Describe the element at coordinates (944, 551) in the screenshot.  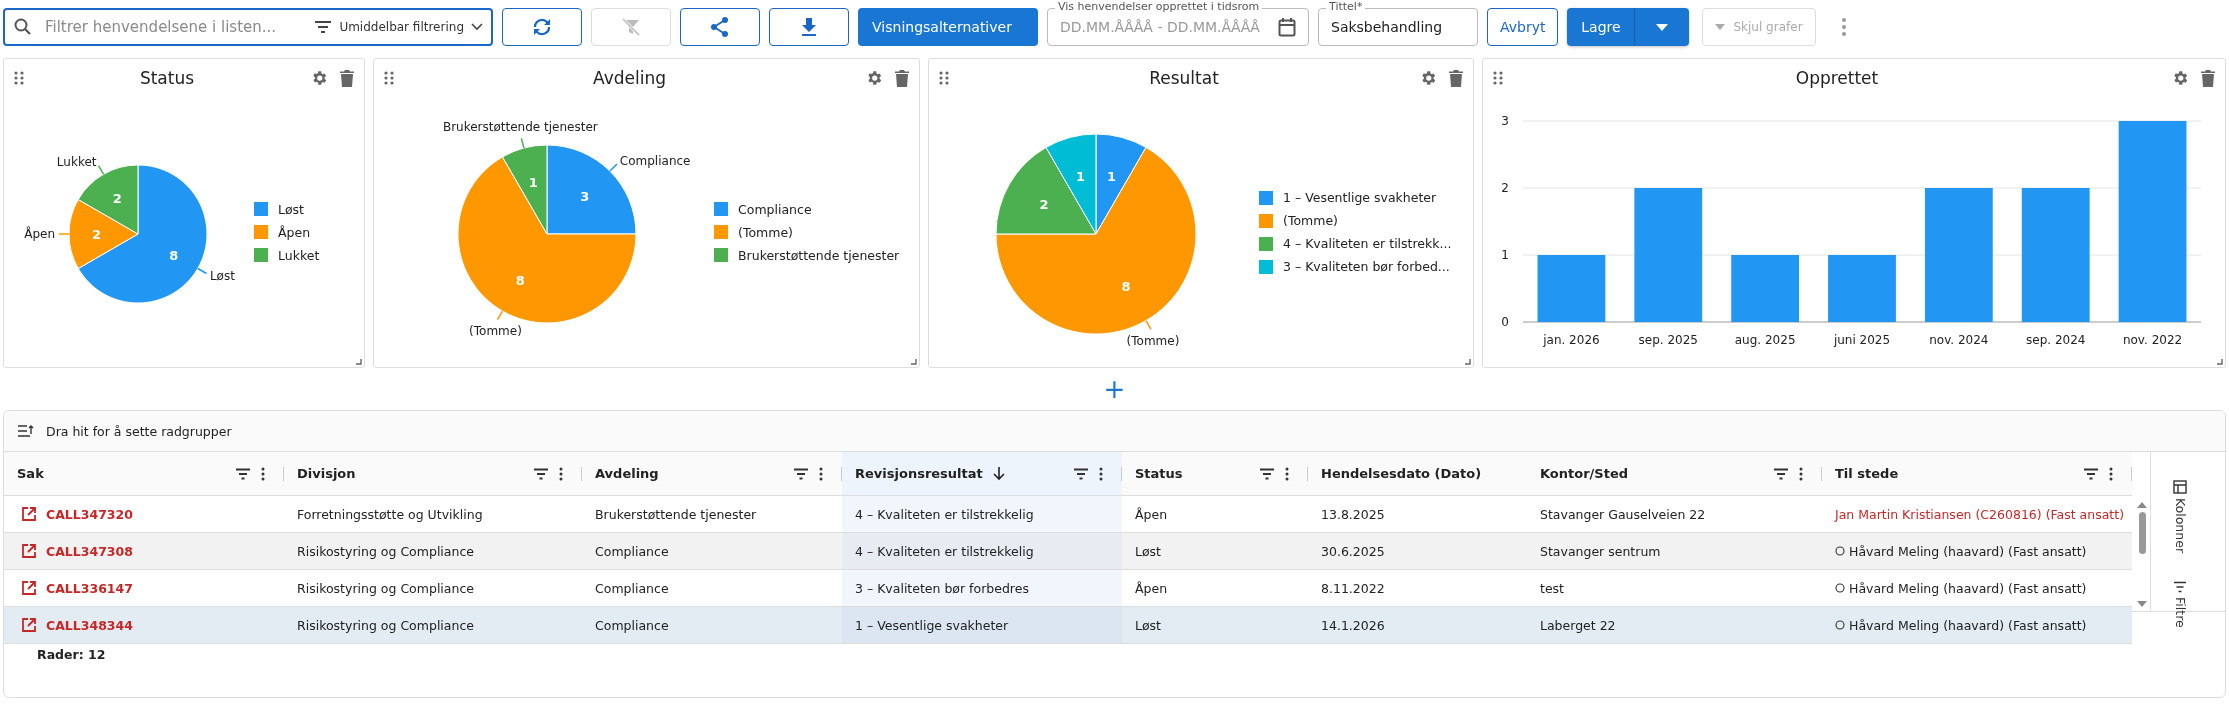
I see `table-cell: 4 – Kvaliteten er tilstrekkelig` at that location.